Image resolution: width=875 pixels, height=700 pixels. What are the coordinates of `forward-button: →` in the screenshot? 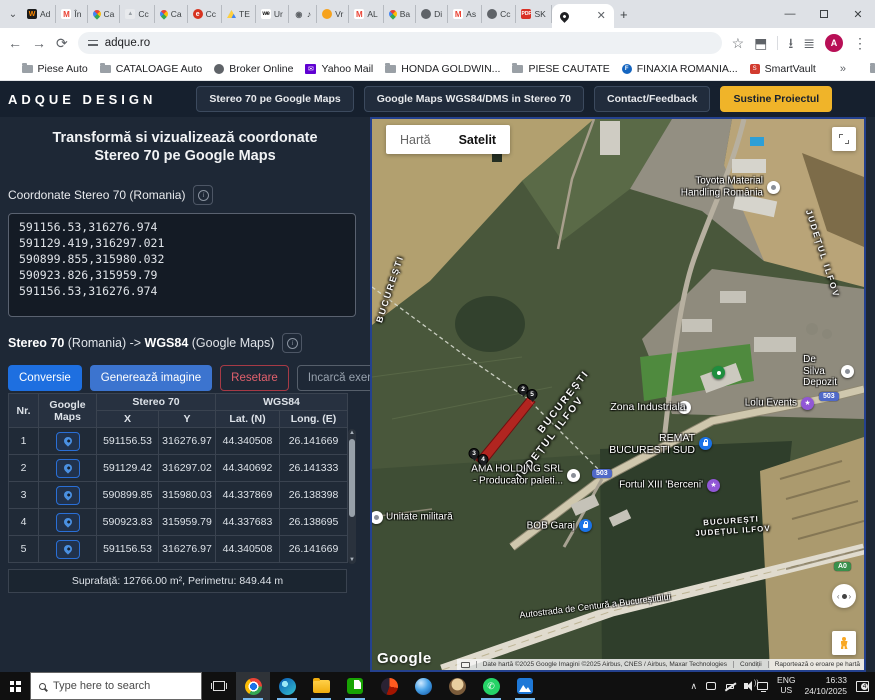 It's located at (39, 43).